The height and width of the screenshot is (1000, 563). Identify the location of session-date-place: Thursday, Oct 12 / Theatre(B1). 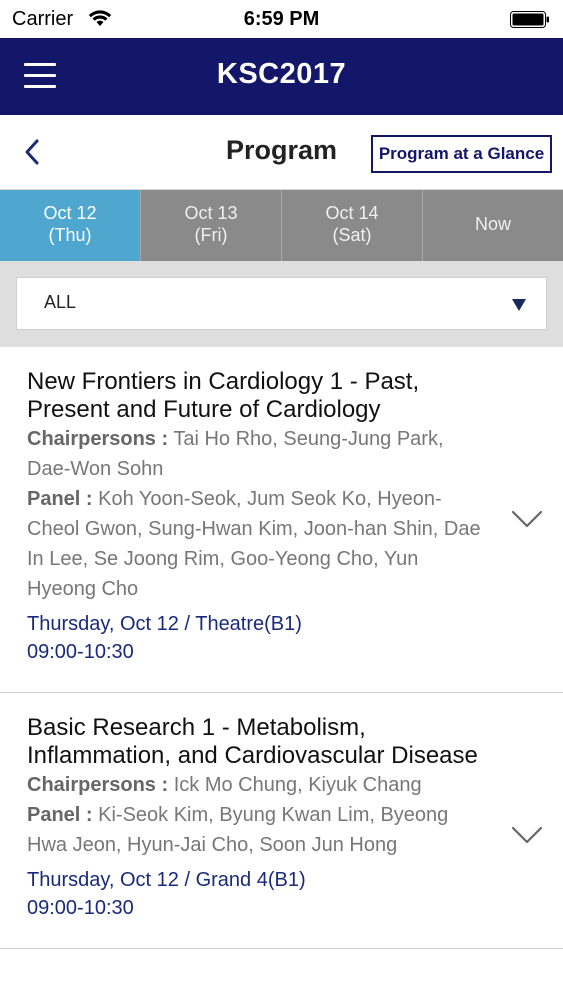
(164, 624).